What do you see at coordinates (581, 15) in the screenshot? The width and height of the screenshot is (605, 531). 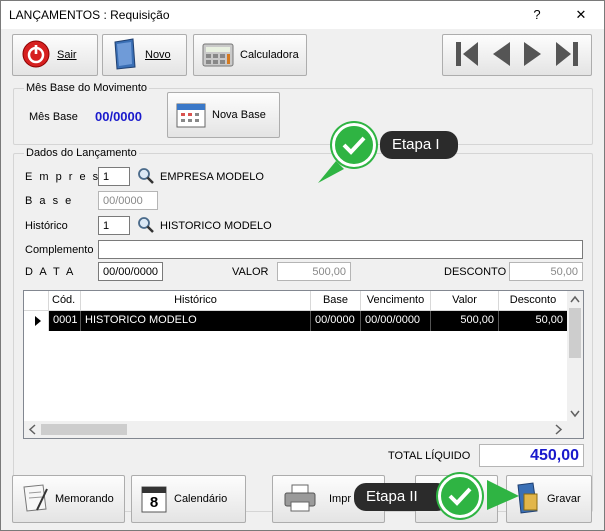 I see `close-button: ✕` at bounding box center [581, 15].